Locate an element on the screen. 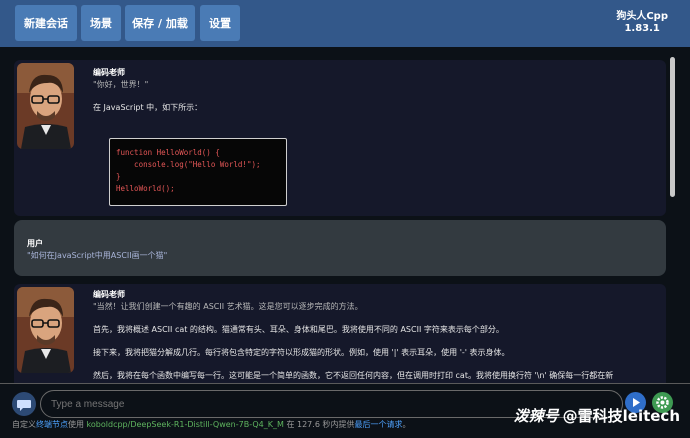 This screenshot has width=690, height=438. footer-prefix: 自定义 is located at coordinates (24, 424).